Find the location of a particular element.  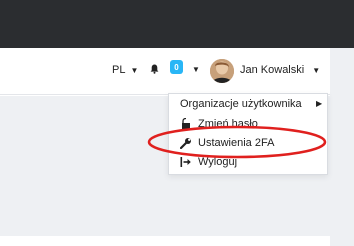

menu-item-user-organizations: Organizacje użytkownika ▶ is located at coordinates (249, 104).